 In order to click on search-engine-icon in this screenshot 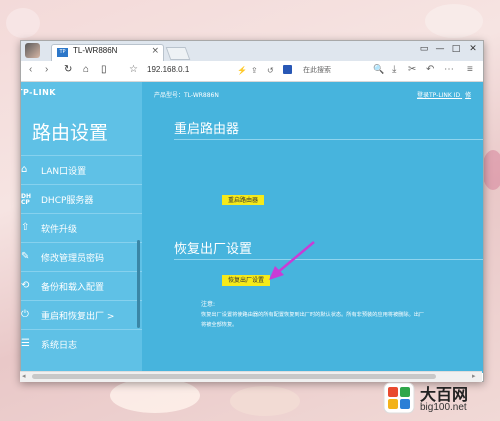, I will do `click(287, 69)`.